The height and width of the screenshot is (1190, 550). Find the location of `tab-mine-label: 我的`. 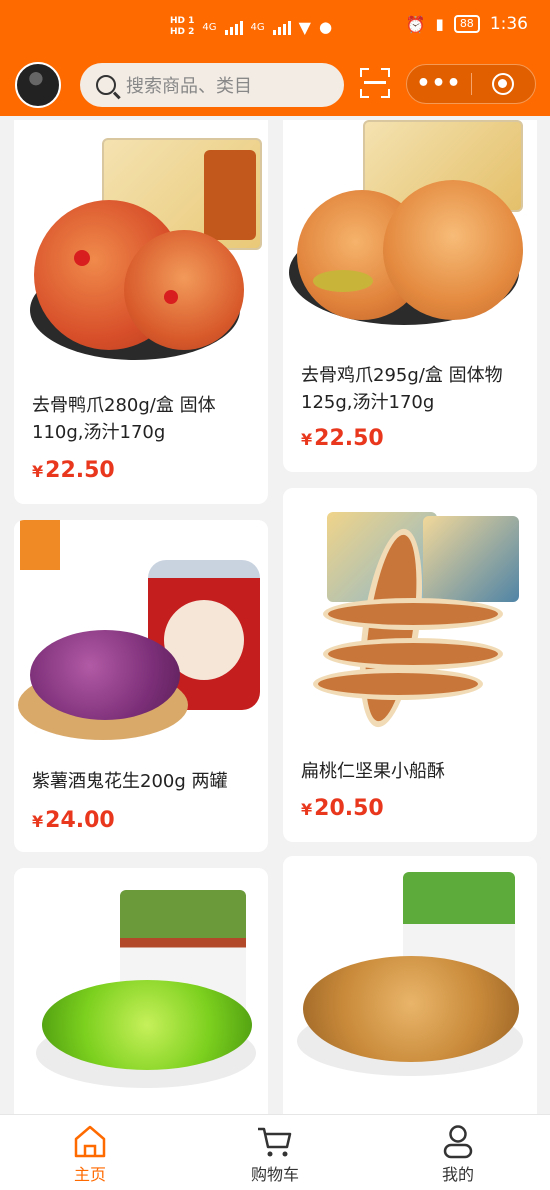

tab-mine-label: 我的 is located at coordinates (457, 1174).